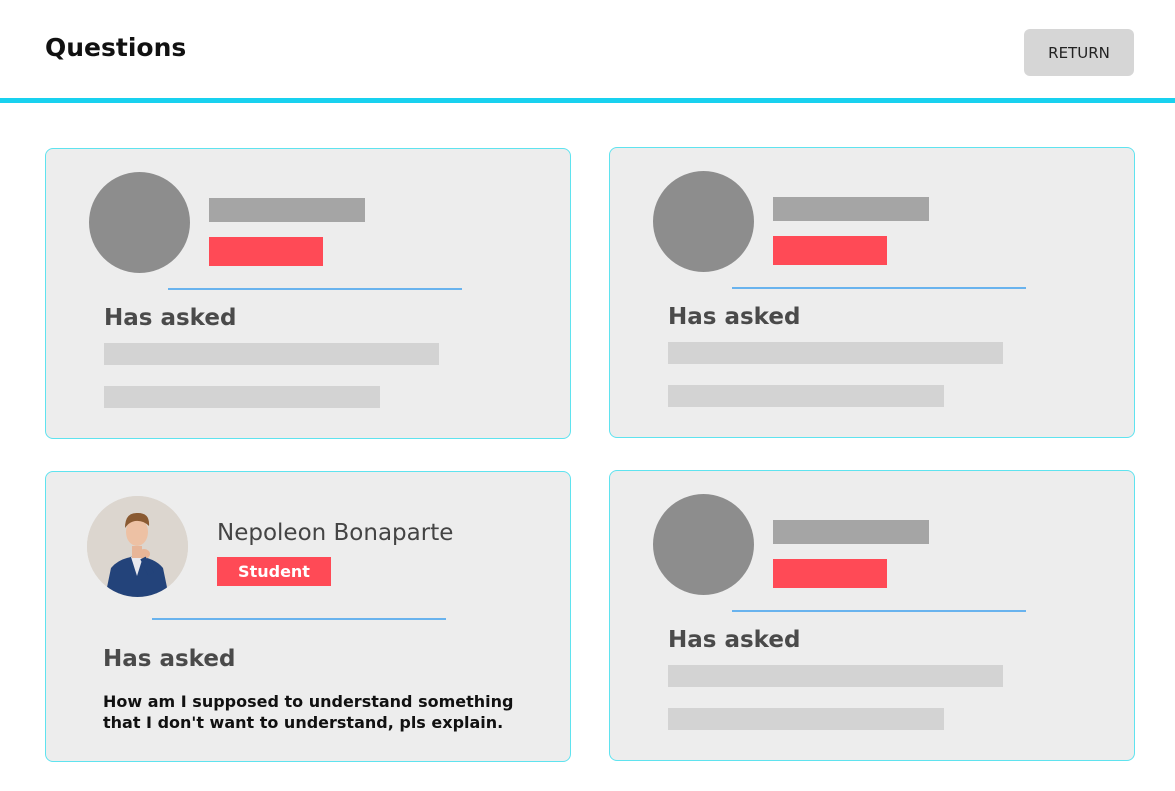 The width and height of the screenshot is (1175, 791). What do you see at coordinates (274, 571) in the screenshot?
I see `role-badge: Student` at bounding box center [274, 571].